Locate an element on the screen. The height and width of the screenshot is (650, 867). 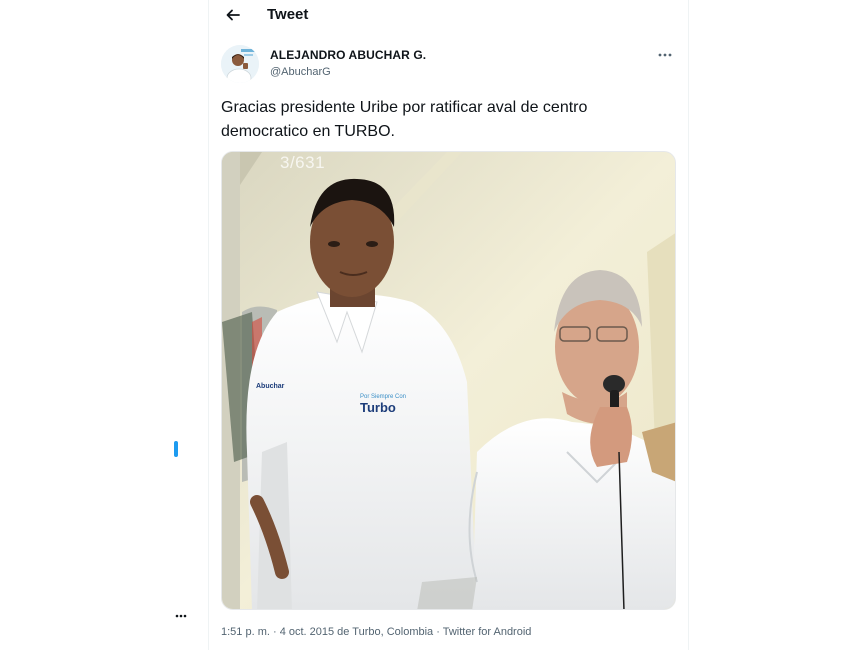
photo-overlay-counter: 3/631 is located at coordinates (303, 162).